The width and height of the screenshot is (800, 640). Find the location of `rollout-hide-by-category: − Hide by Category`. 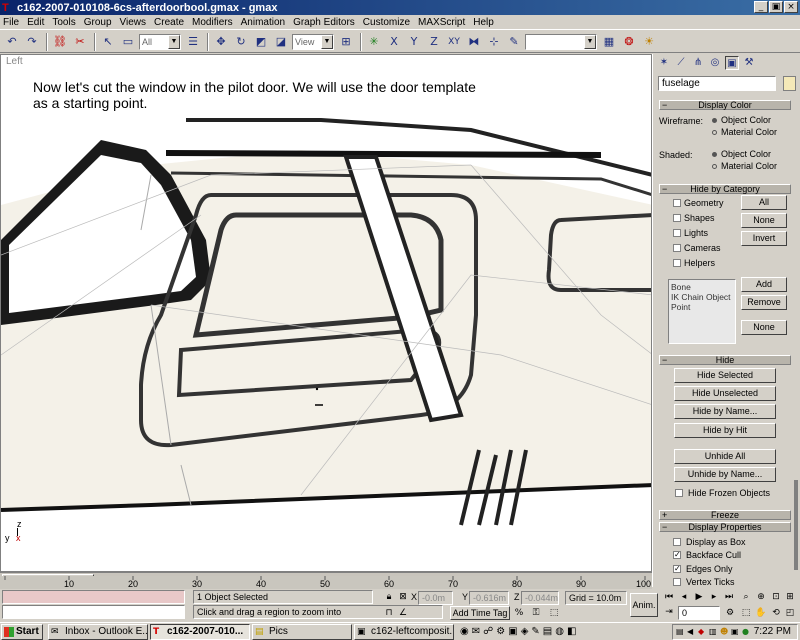

rollout-hide-by-category: − Hide by Category is located at coordinates (725, 189).